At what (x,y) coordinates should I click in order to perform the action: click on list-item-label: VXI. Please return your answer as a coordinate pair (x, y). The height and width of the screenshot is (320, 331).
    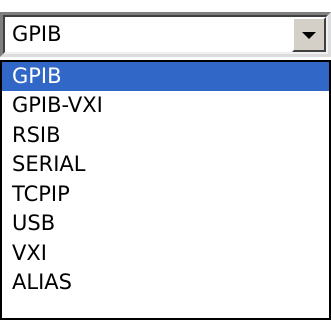
    Looking at the image, I should click on (29, 253).